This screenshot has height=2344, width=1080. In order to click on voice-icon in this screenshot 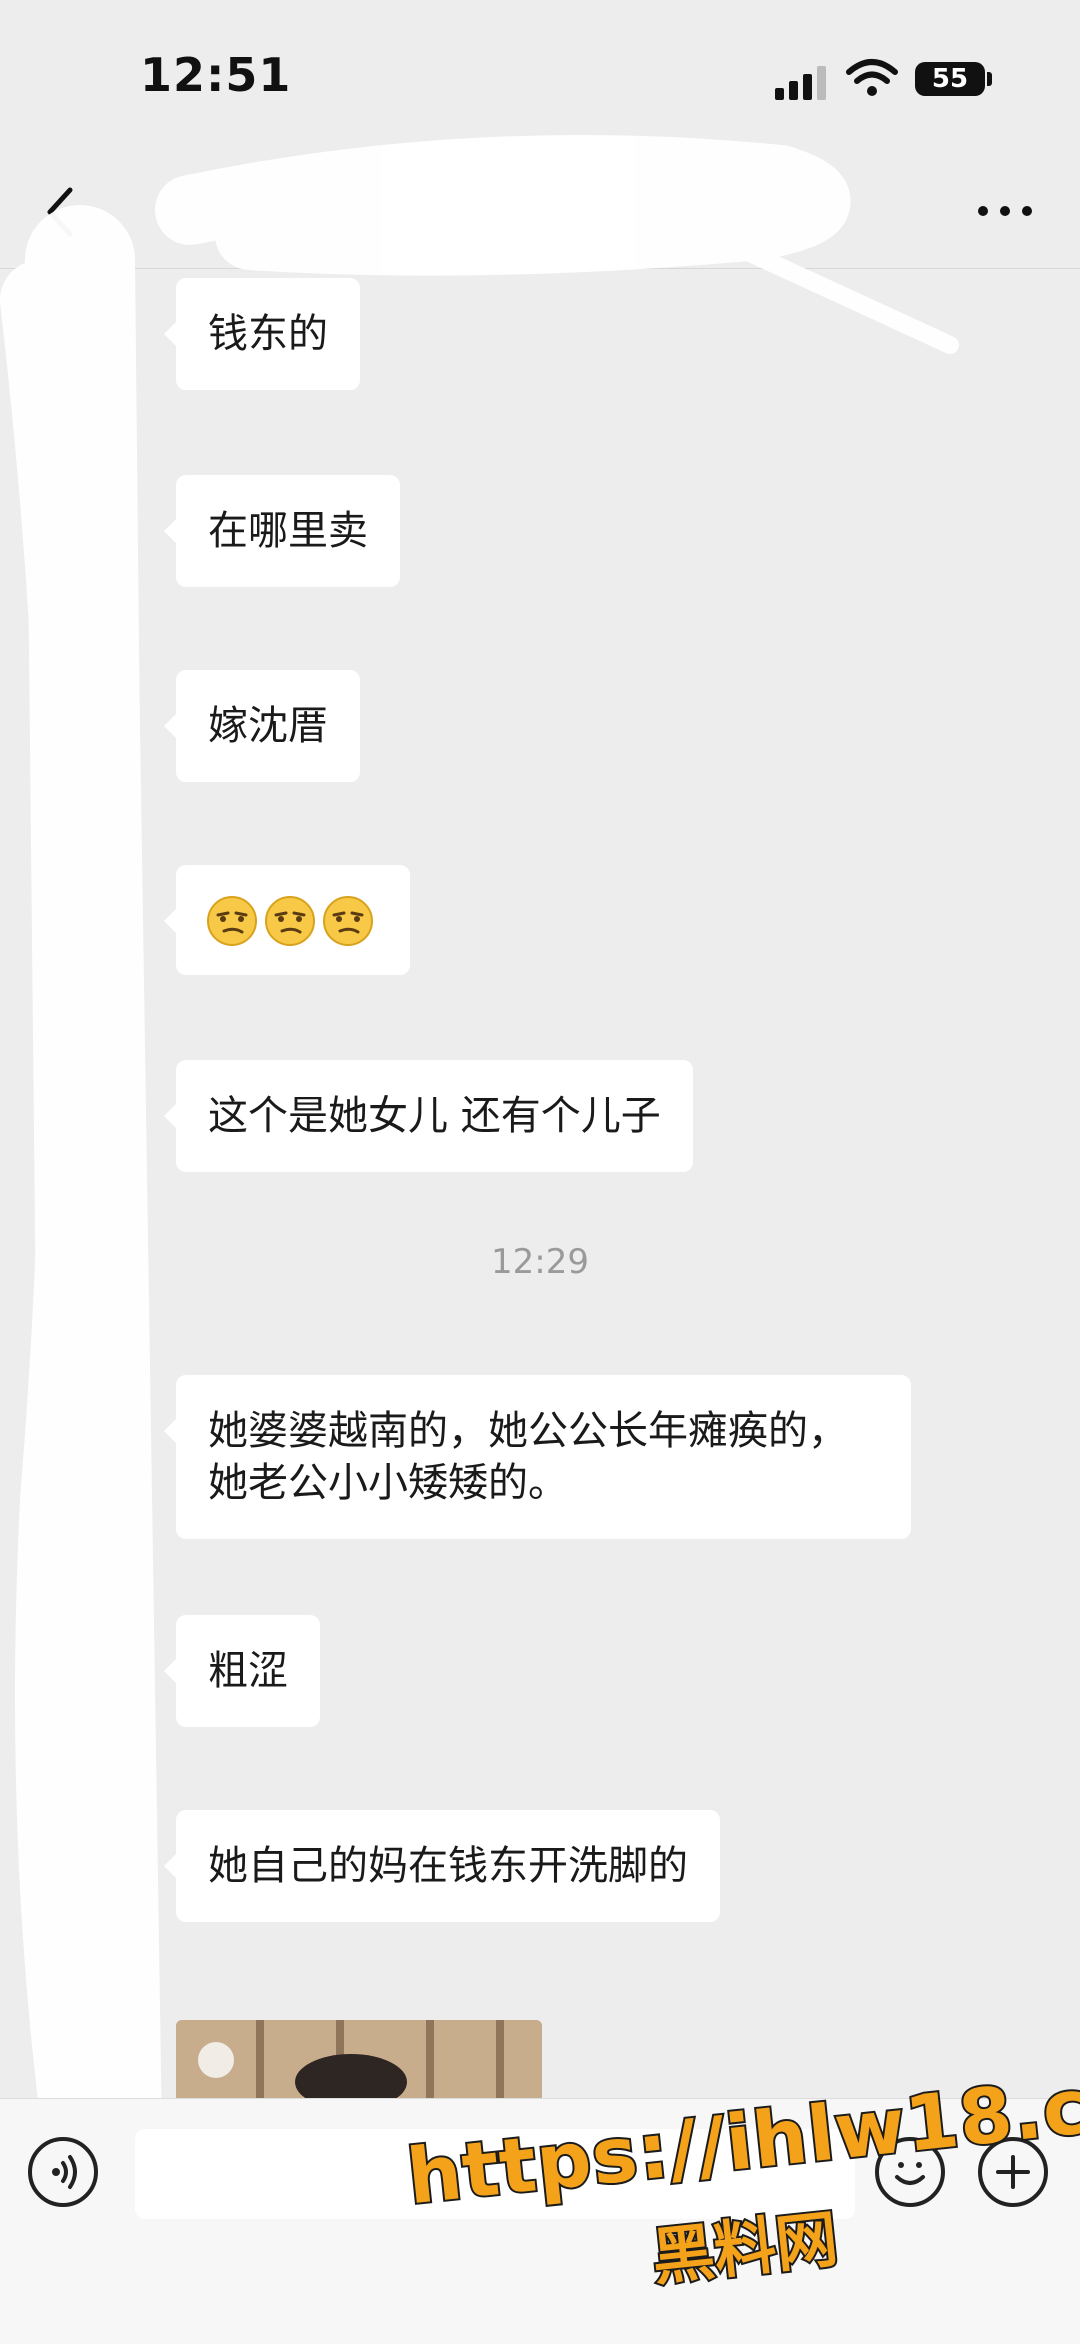, I will do `click(63, 2172)`.